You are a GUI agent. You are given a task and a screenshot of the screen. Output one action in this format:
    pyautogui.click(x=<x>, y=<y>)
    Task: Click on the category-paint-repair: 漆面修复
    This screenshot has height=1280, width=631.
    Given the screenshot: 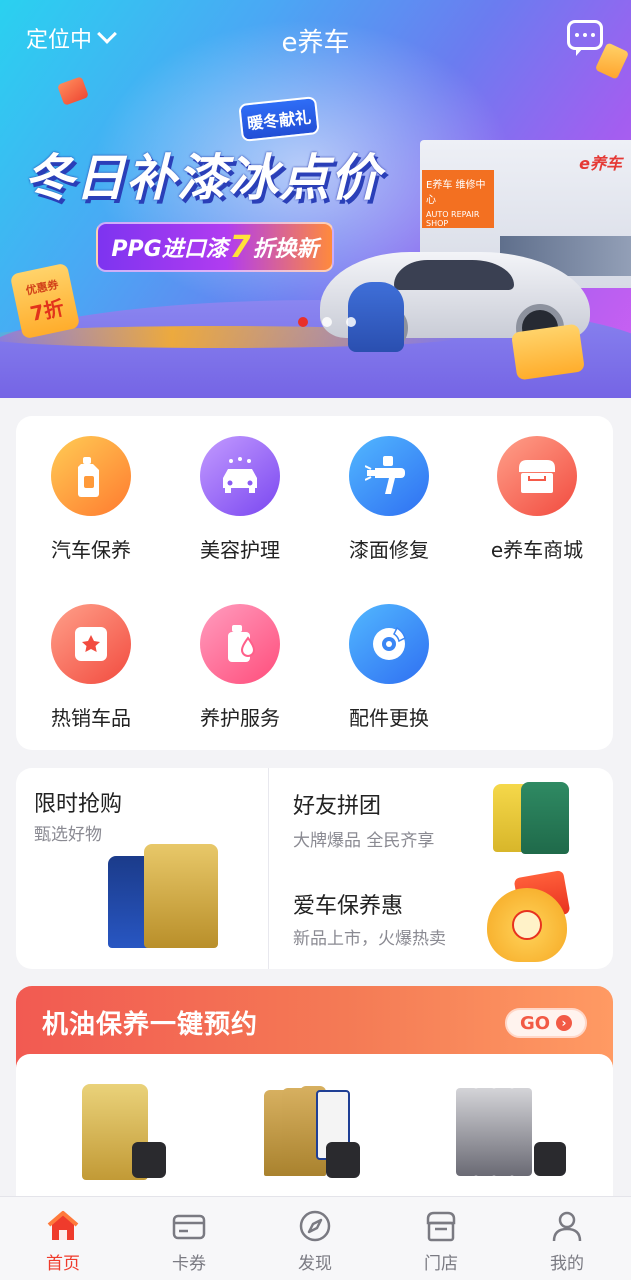 What is the action you would take?
    pyautogui.click(x=389, y=499)
    